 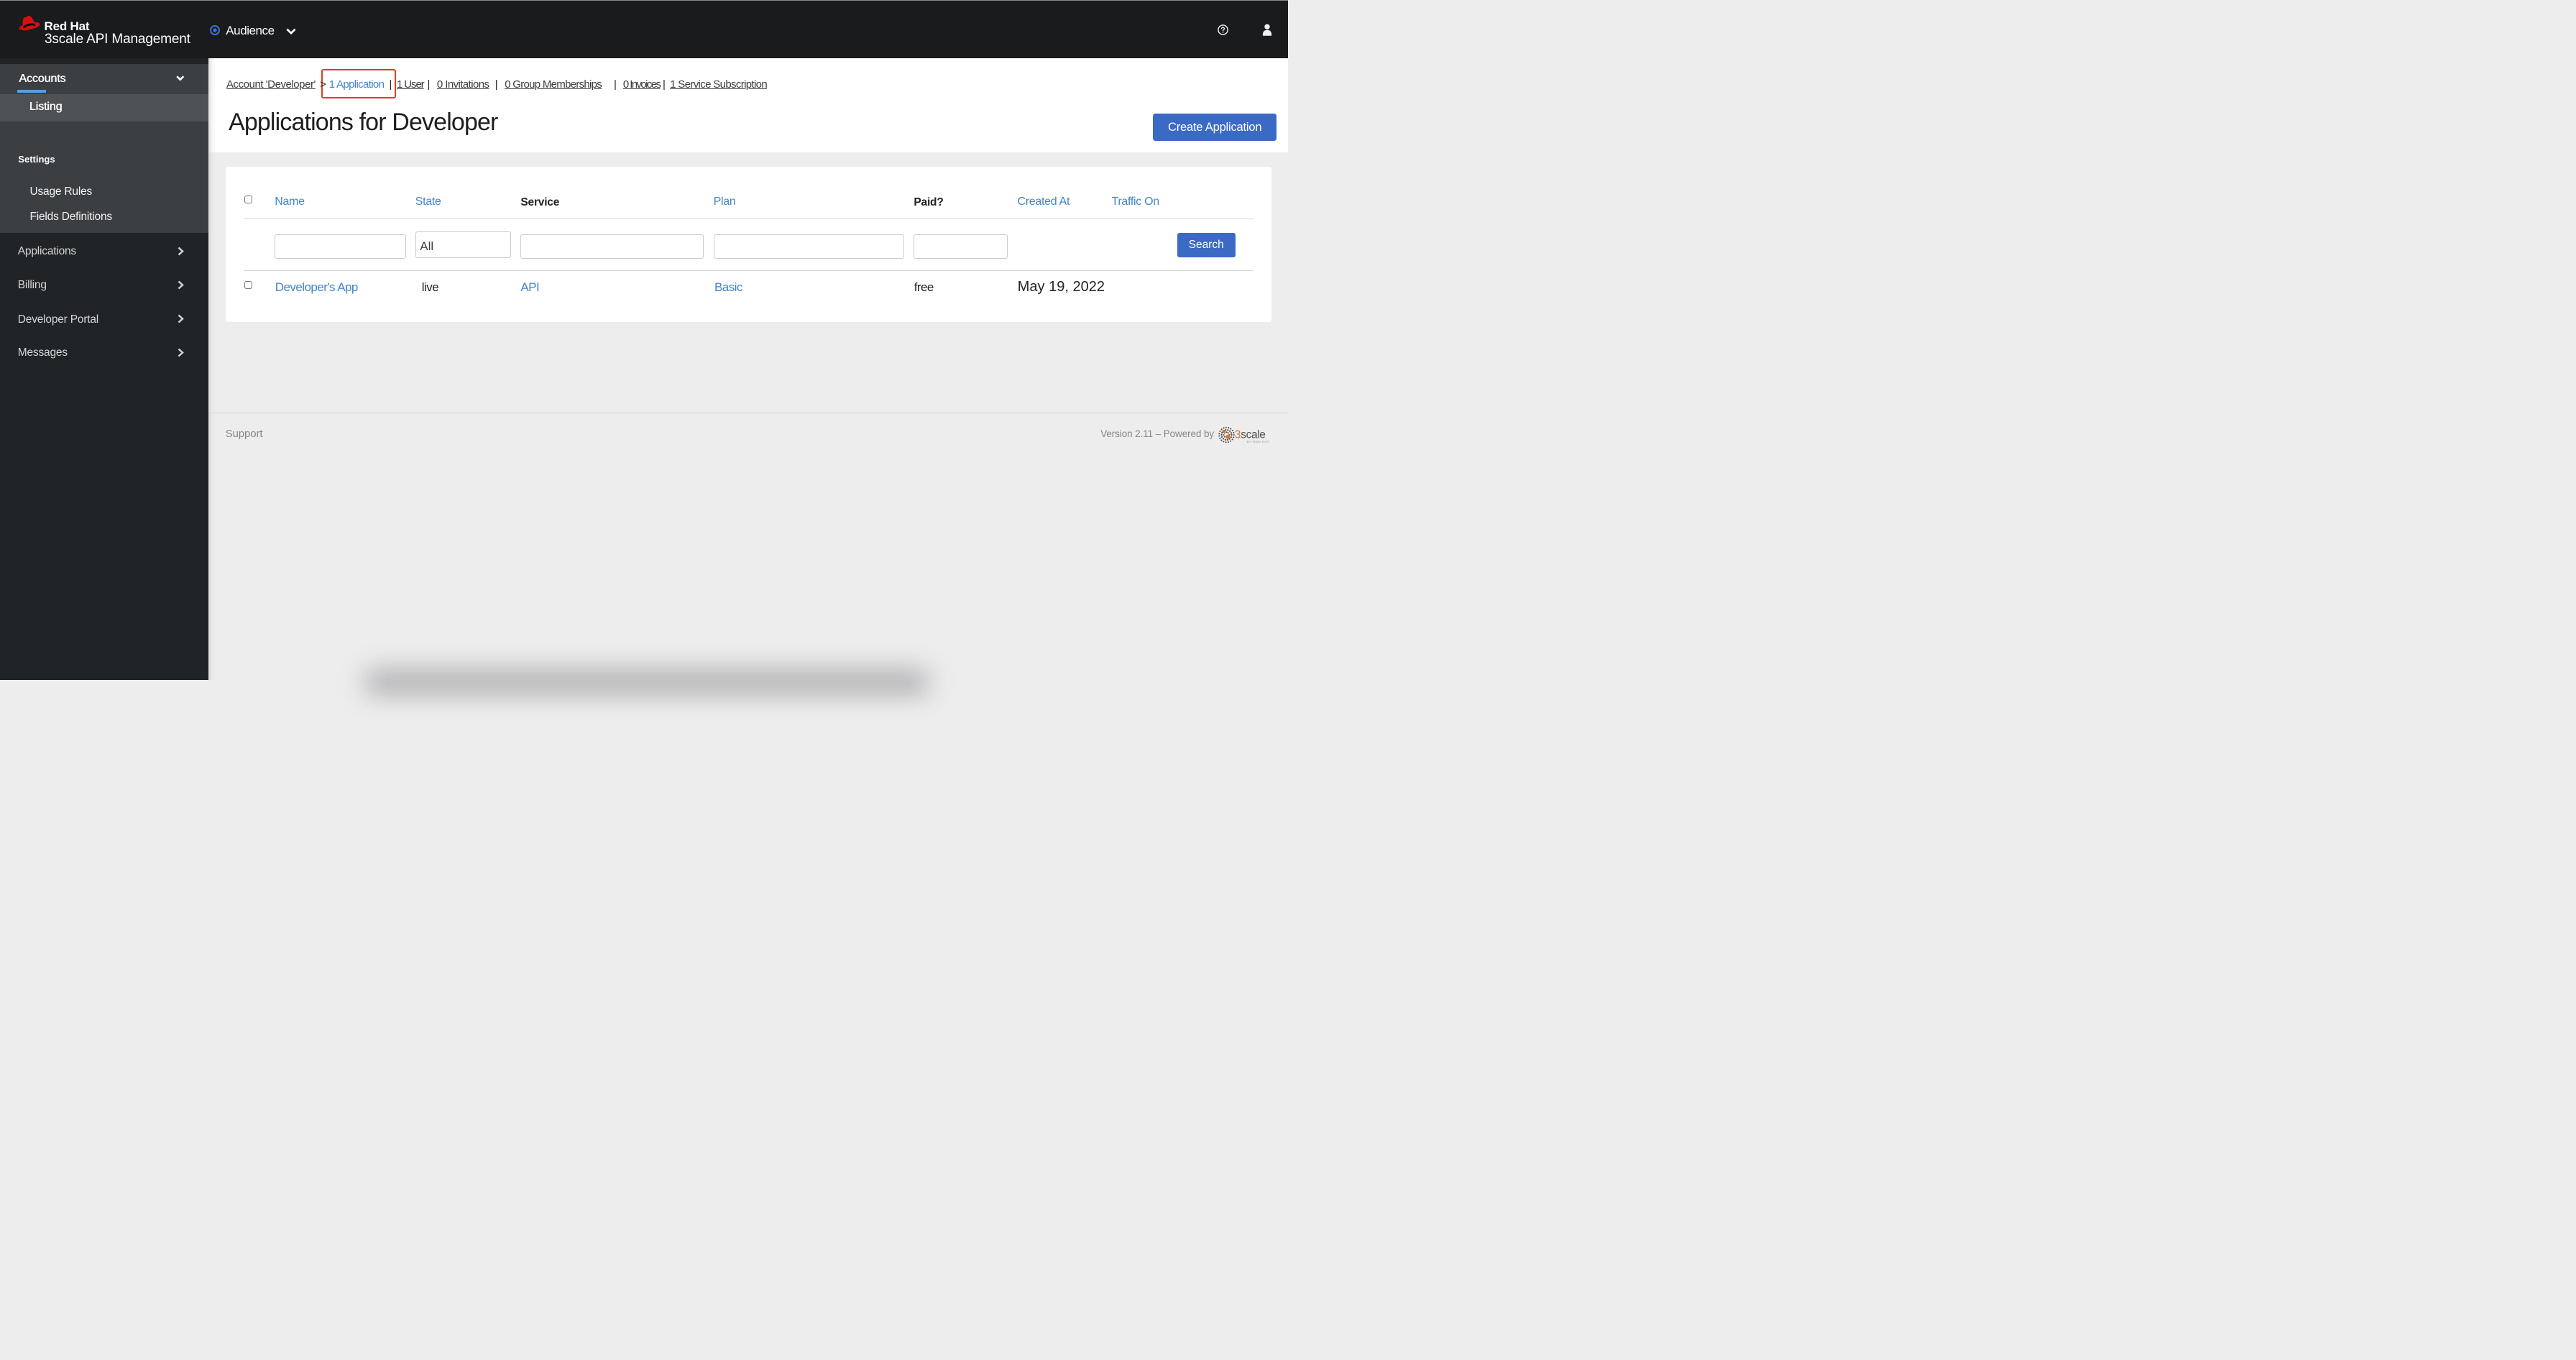 What do you see at coordinates (1257, 442) in the screenshot?
I see `svg-text: BY RED HAT` at bounding box center [1257, 442].